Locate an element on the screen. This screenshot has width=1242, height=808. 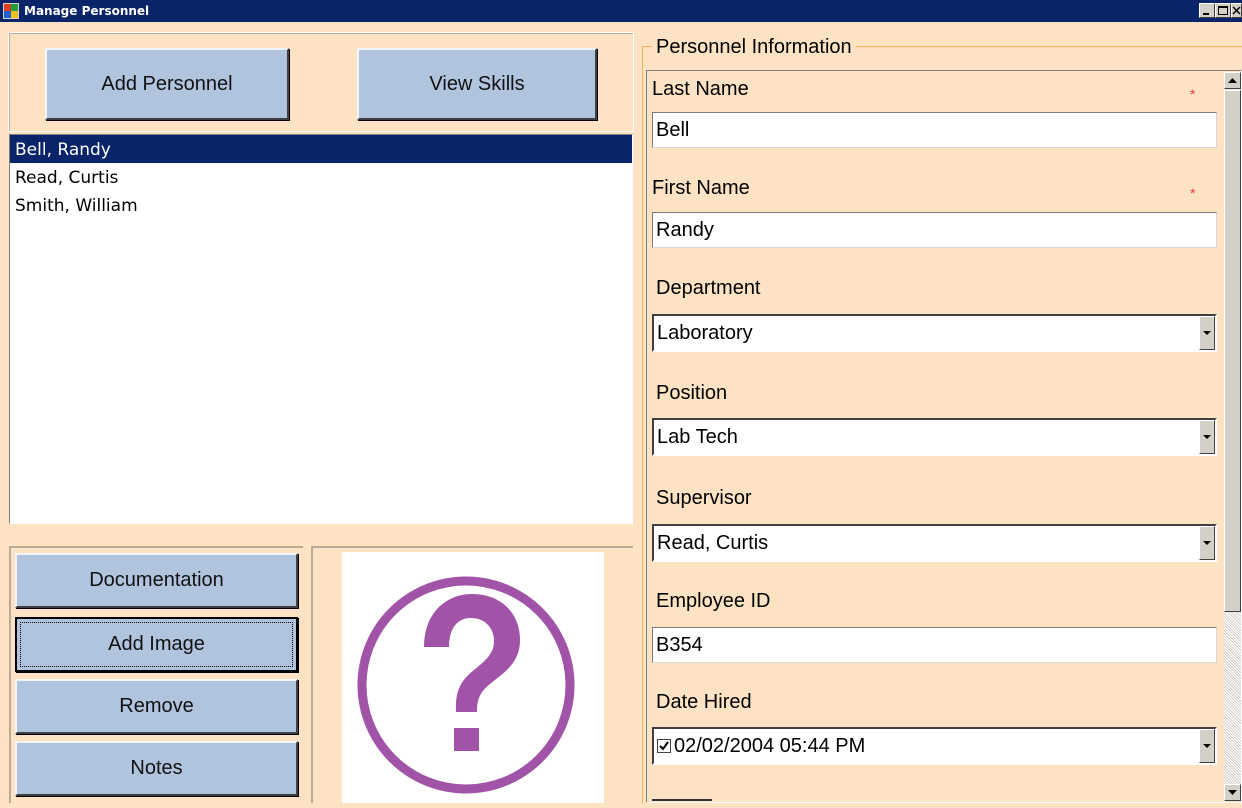
position-label: Position is located at coordinates (692, 393).